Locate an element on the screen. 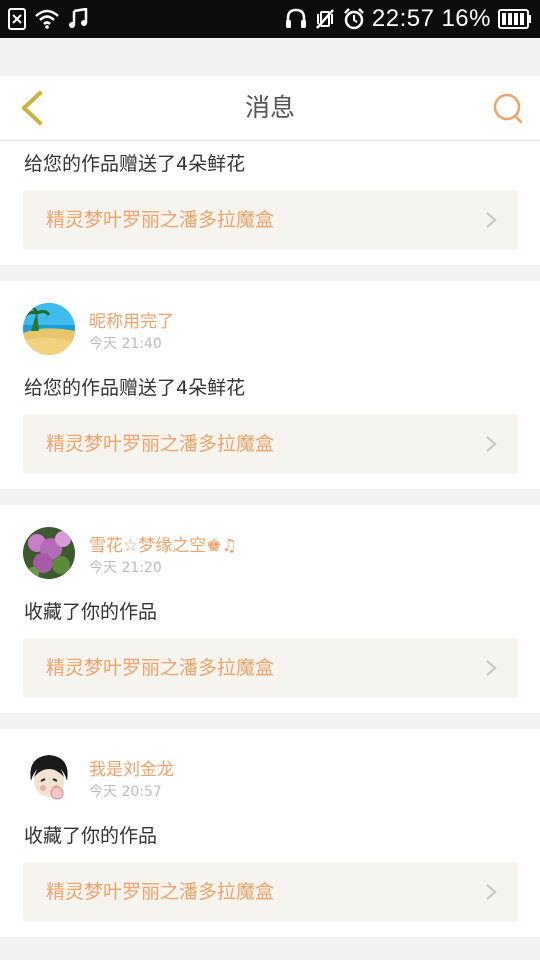 The image size is (540, 960). search-button is located at coordinates (508, 108).